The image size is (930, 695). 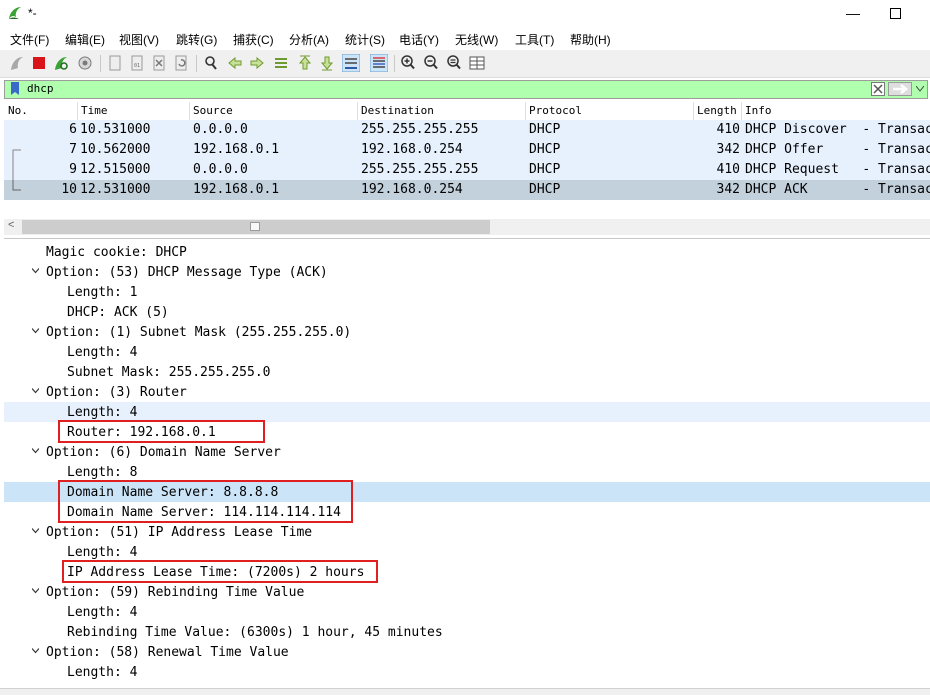 I want to click on bookmark-icon, so click(x=15, y=89).